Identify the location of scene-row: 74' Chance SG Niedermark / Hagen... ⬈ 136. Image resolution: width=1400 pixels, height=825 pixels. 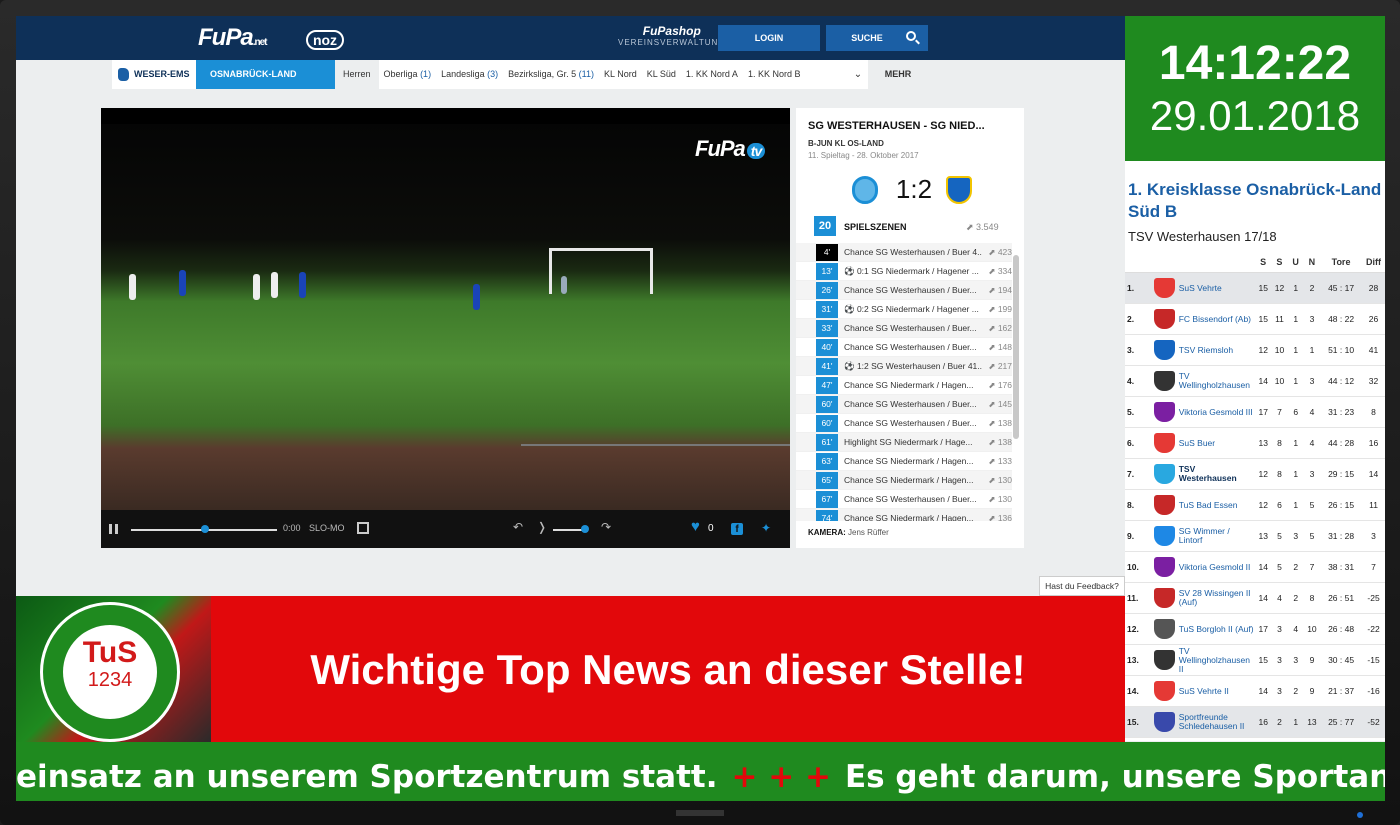
(904, 515).